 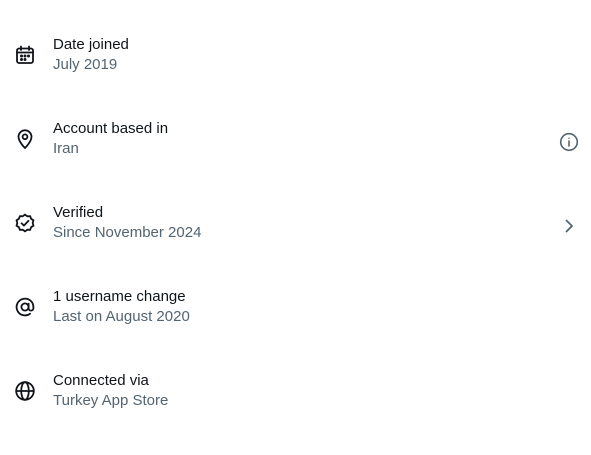 What do you see at coordinates (66, 148) in the screenshot?
I see `account-based-in-value: Iran` at bounding box center [66, 148].